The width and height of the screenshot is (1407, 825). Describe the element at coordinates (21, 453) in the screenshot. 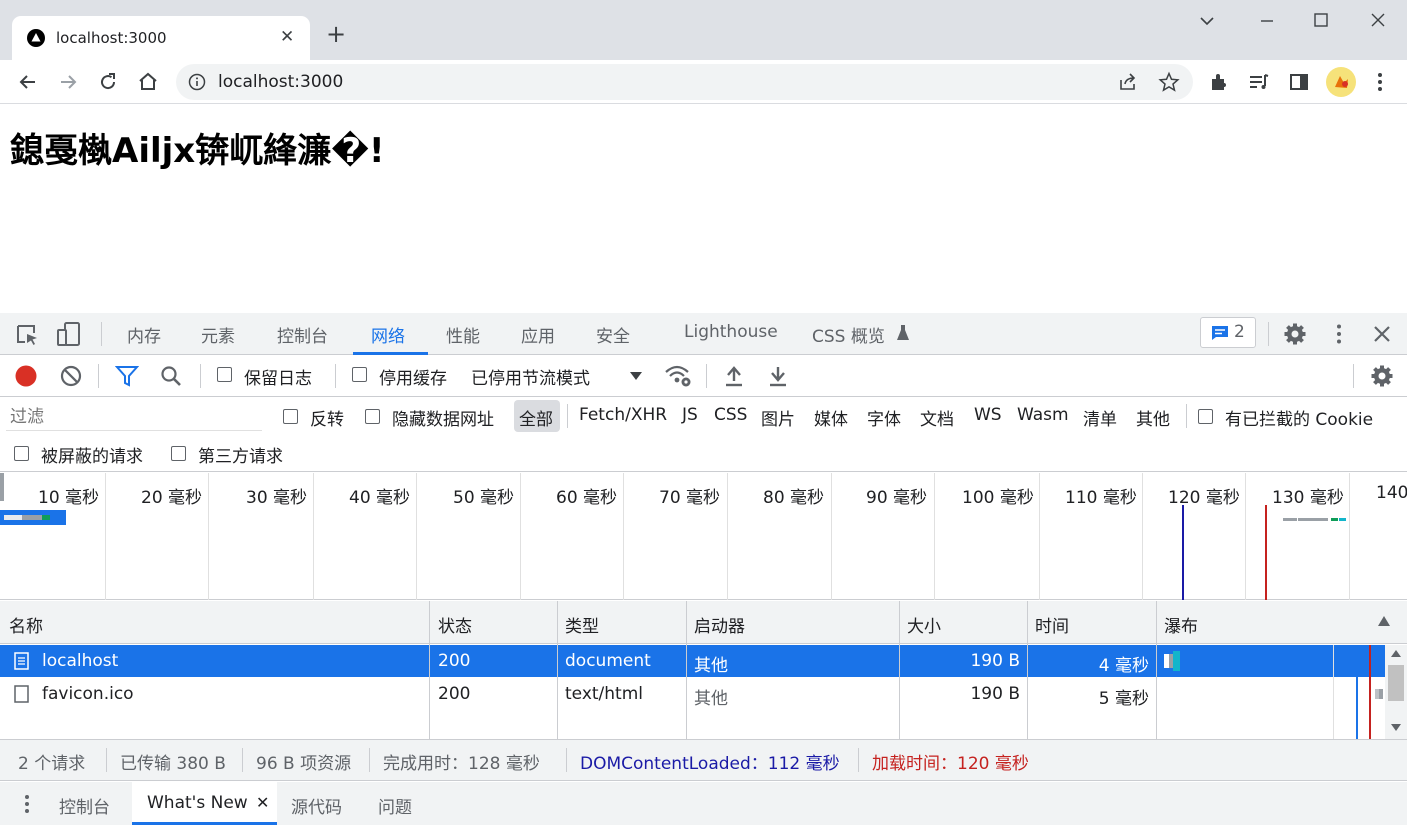

I see `blocked-requests-checkbox` at that location.